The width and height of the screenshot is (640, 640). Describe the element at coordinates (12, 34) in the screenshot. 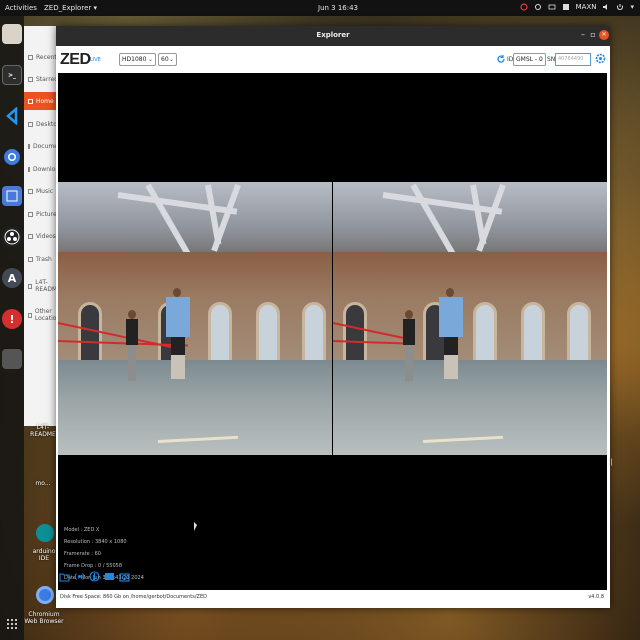

I see `files-icon` at that location.